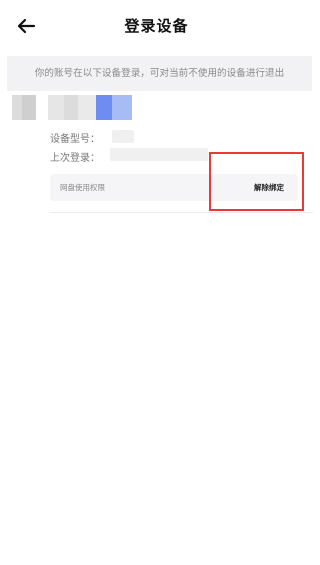 Image resolution: width=320 pixels, height=565 pixels. I want to click on last-login-label: 上次登录：, so click(75, 158).